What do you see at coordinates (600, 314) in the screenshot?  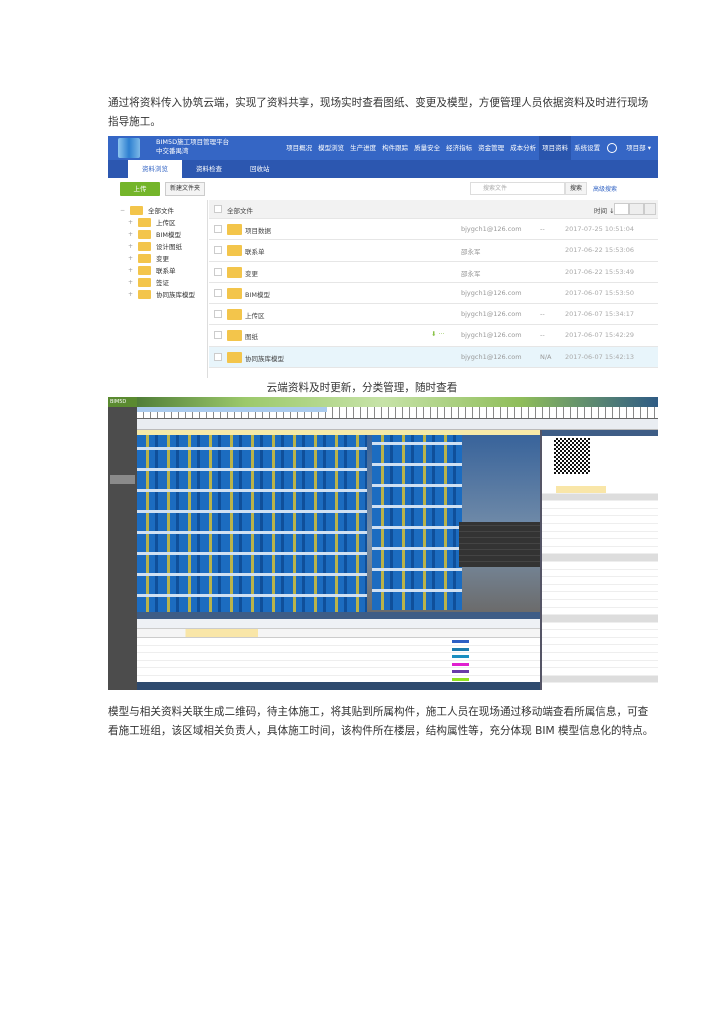 I see `file-time: 2017-06-07 15:34:17` at bounding box center [600, 314].